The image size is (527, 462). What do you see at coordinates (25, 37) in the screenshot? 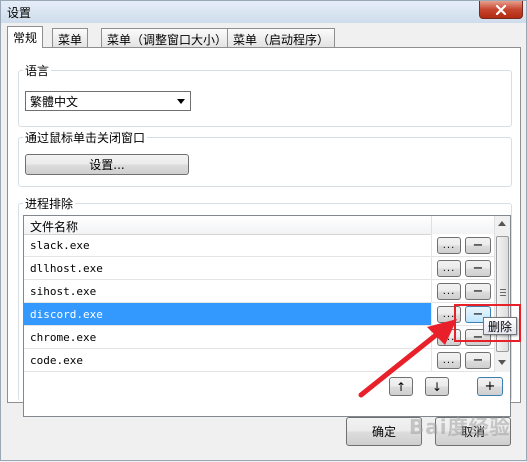
I see `tab-general: 常规` at bounding box center [25, 37].